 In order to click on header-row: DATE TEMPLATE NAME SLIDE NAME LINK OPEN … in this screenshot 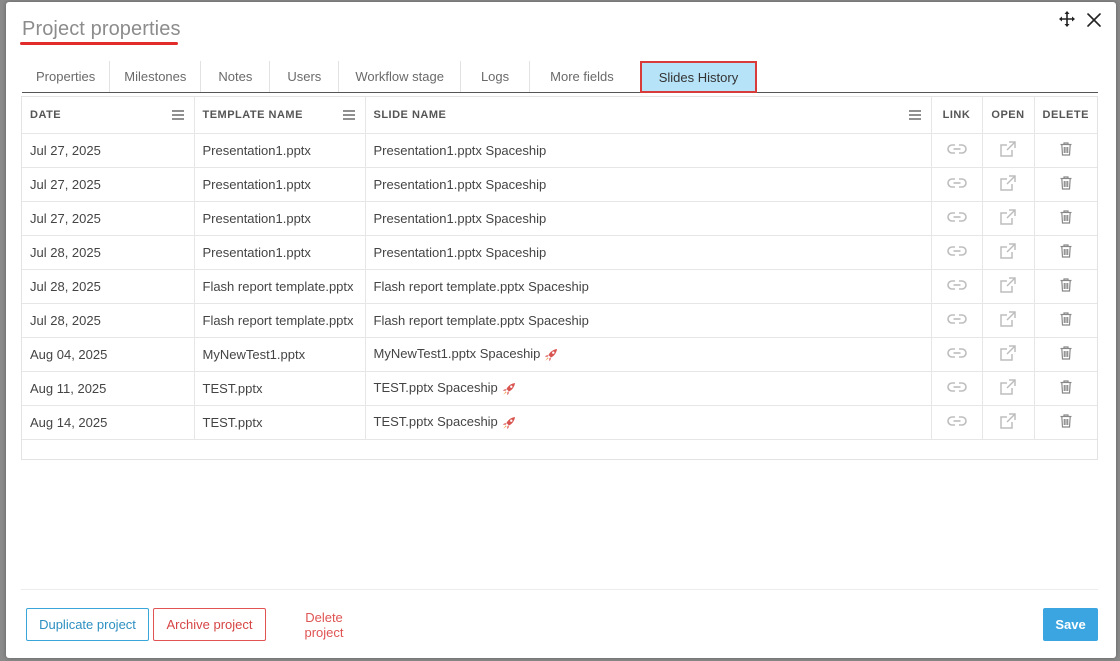, I will do `click(559, 115)`.